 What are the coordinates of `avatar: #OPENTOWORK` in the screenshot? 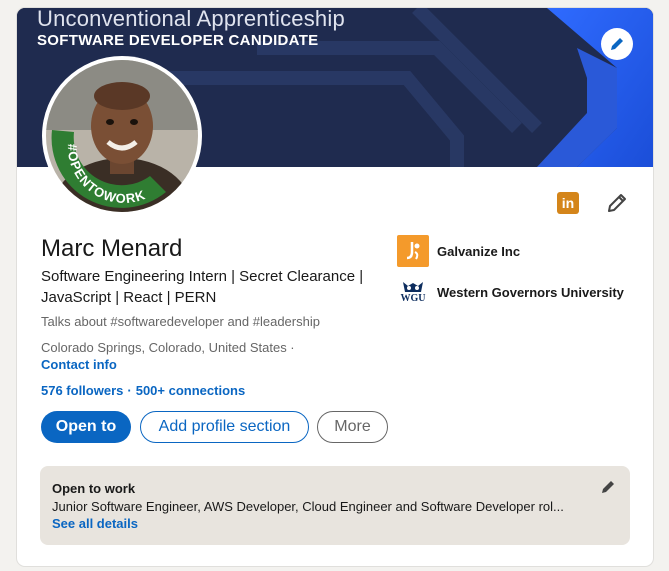 It's located at (122, 136).